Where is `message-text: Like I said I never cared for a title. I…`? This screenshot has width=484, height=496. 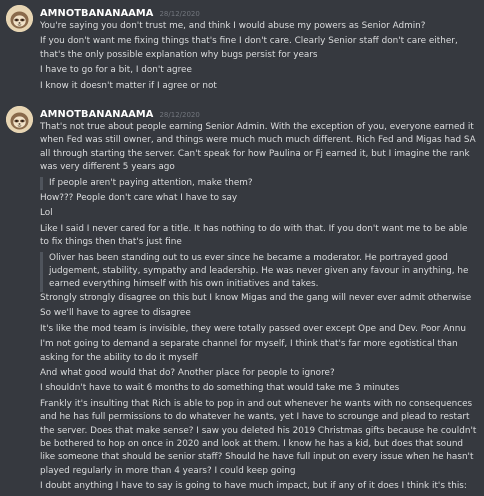
message-text: Like I said I never cared for a title. I… is located at coordinates (254, 235).